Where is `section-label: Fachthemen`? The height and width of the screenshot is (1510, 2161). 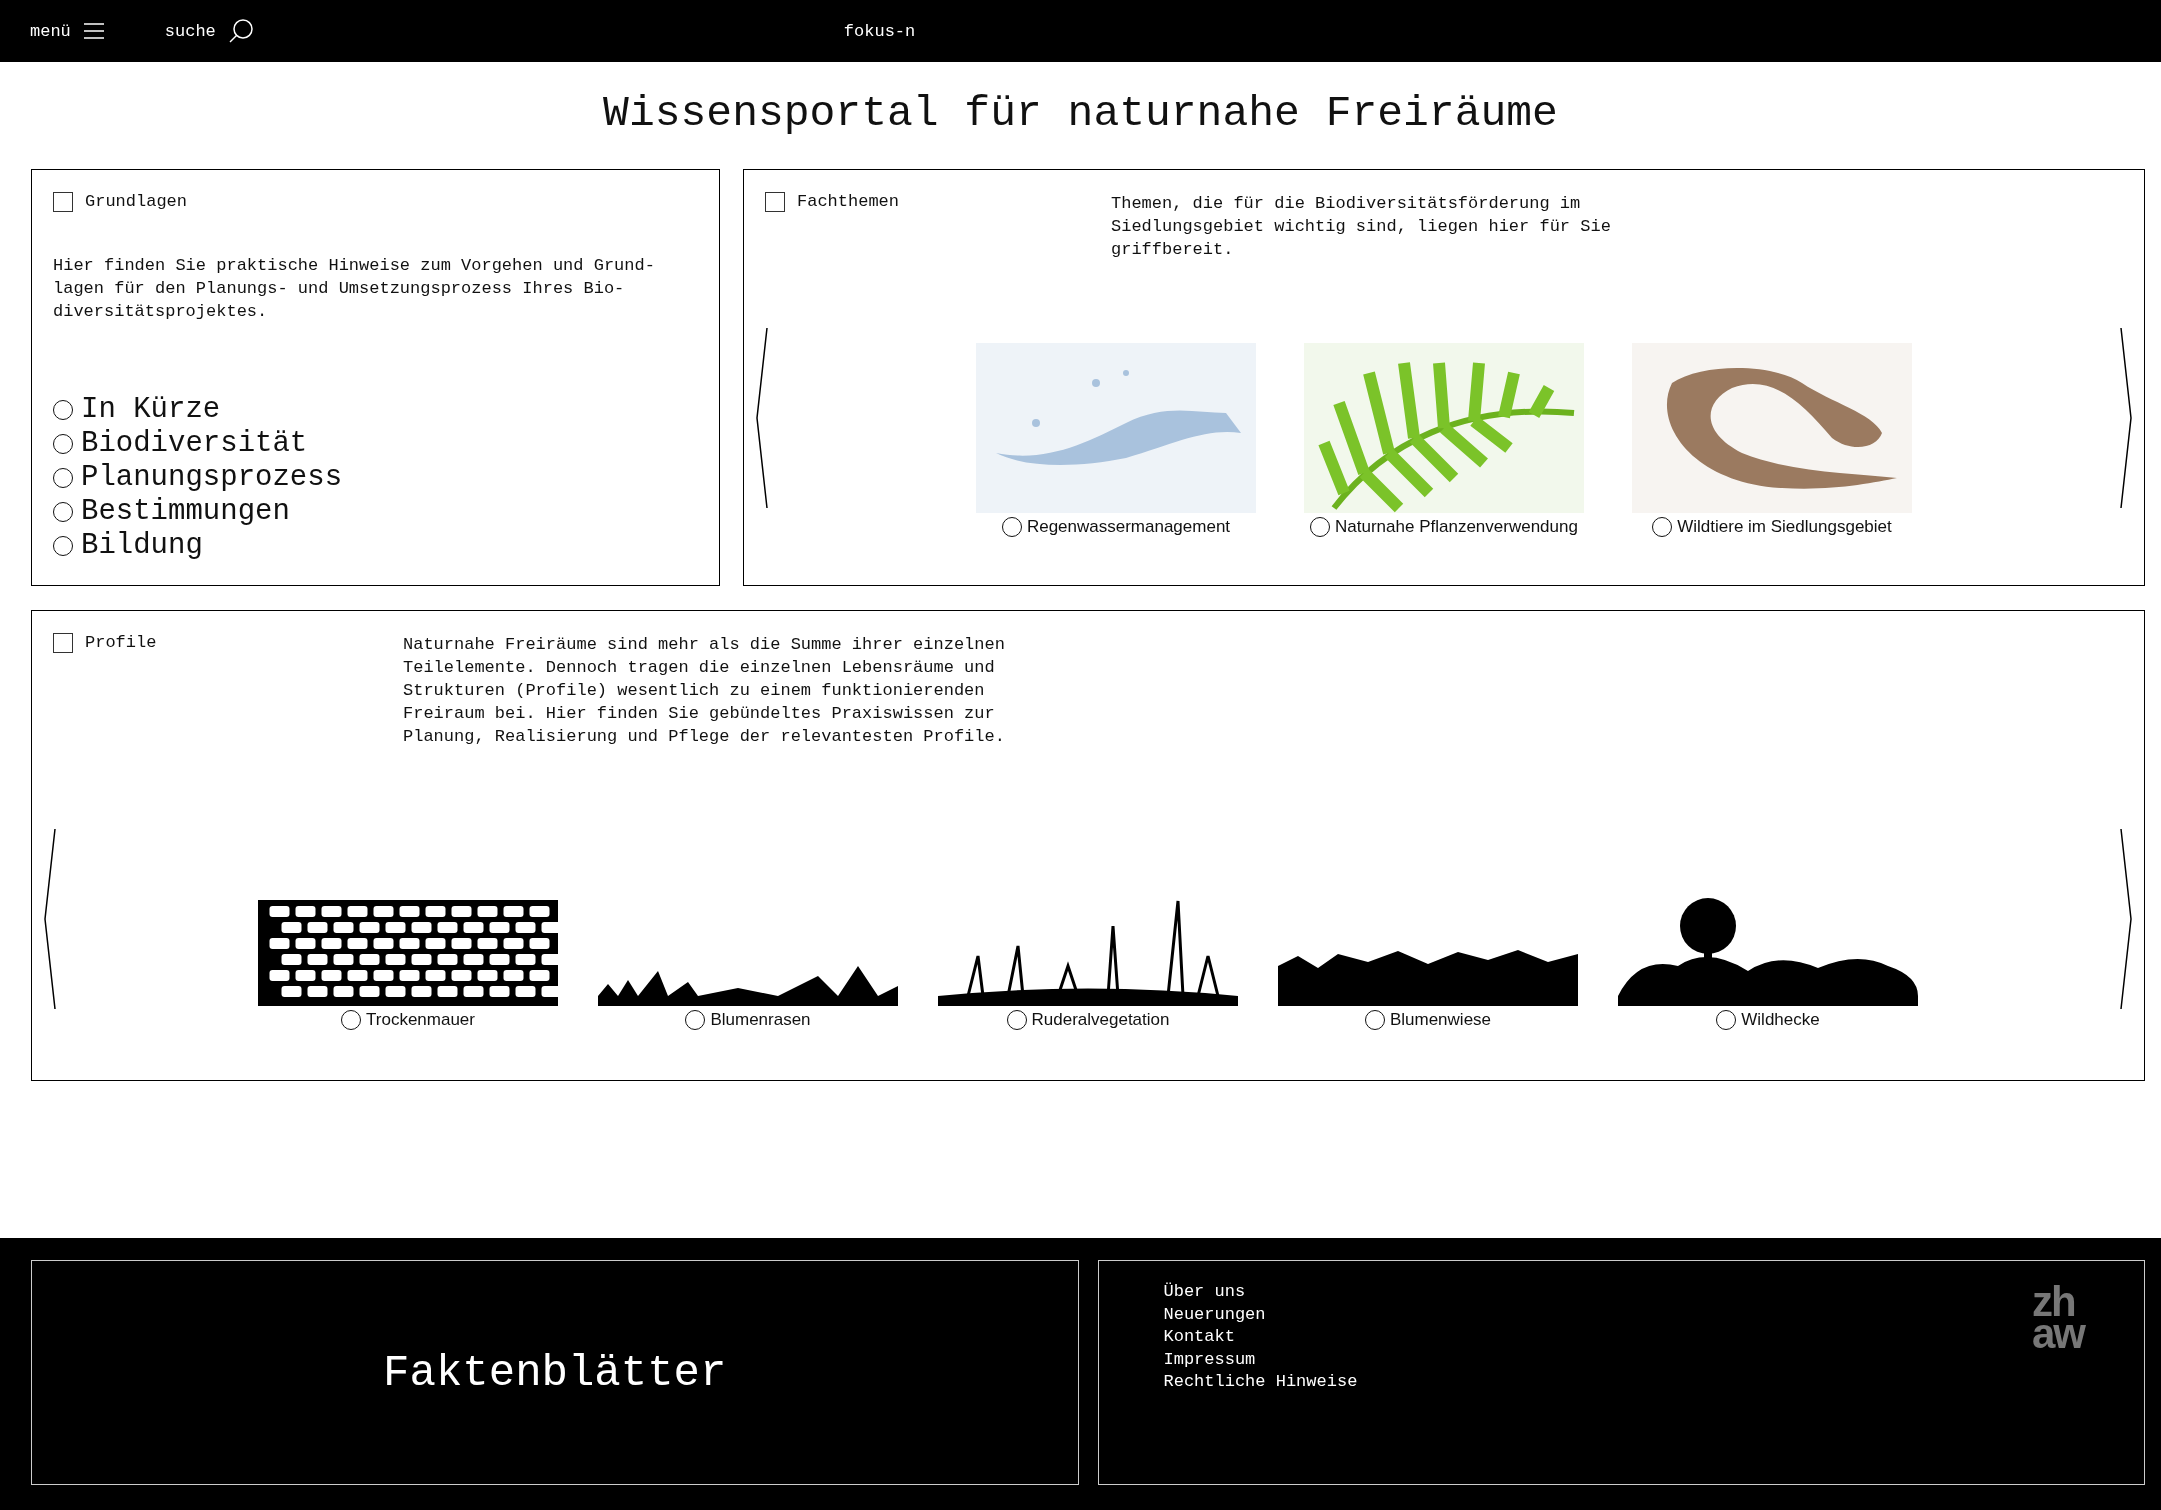
section-label: Fachthemen is located at coordinates (848, 202).